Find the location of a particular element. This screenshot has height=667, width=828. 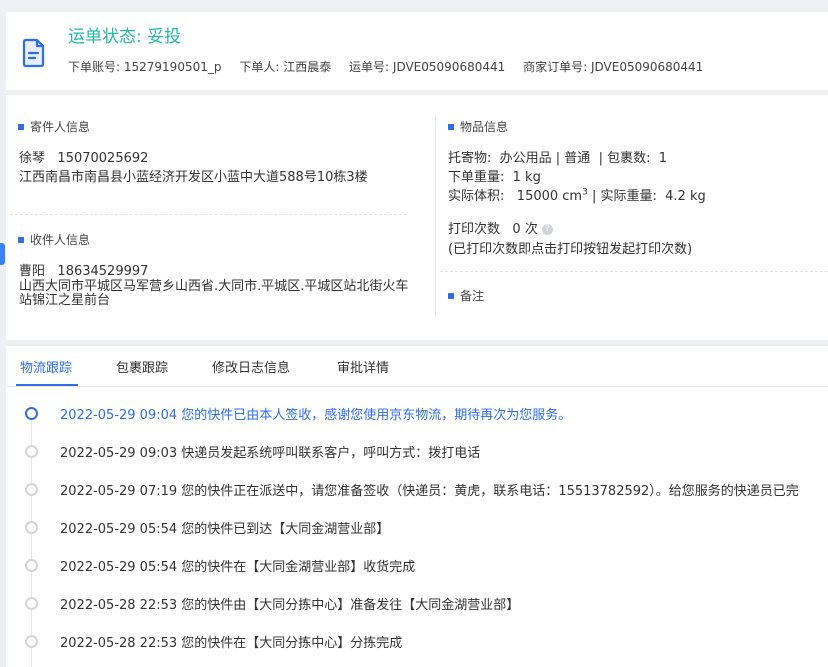

order-placer: 下单人: 江西晨泰 is located at coordinates (285, 67).